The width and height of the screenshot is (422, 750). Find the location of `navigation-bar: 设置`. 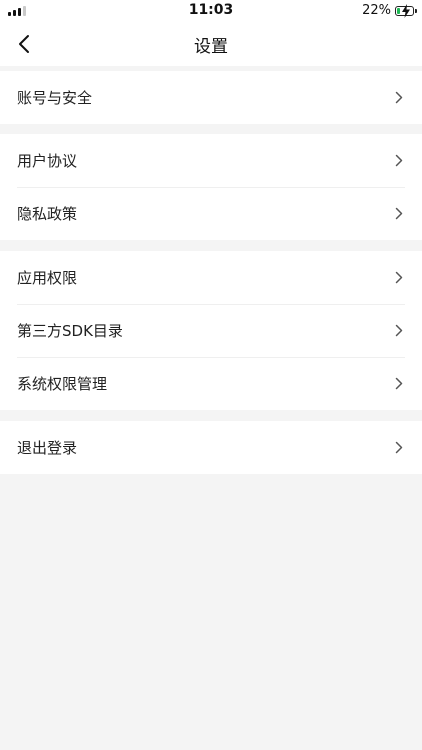

navigation-bar: 设置 is located at coordinates (211, 44).